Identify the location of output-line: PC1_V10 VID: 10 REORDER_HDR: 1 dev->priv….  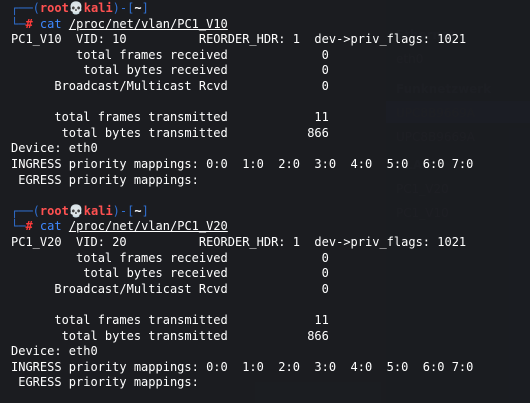
(239, 39).